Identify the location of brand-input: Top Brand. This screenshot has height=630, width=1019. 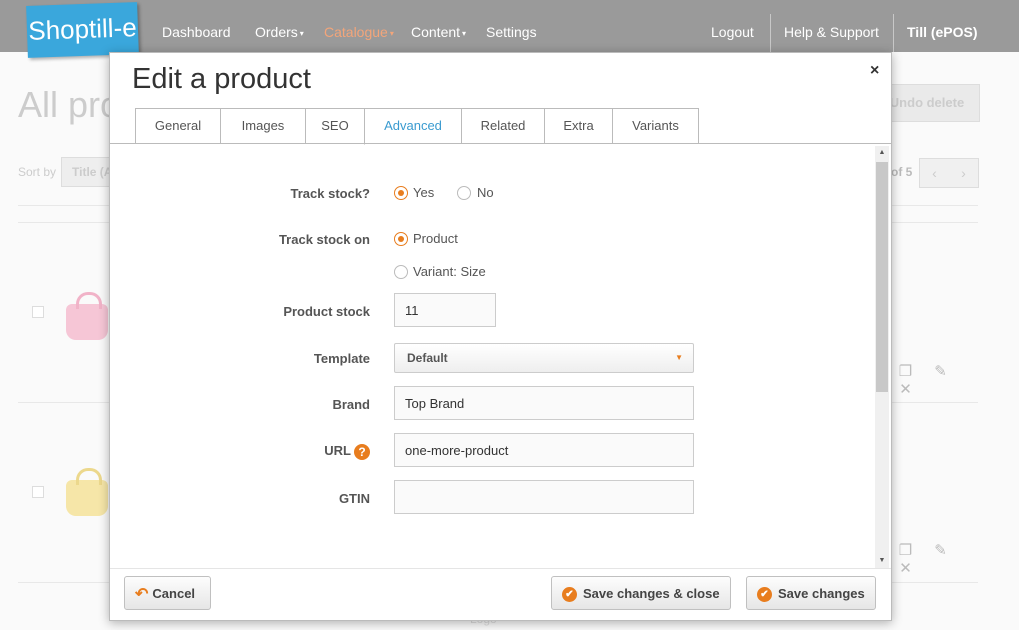
(544, 403).